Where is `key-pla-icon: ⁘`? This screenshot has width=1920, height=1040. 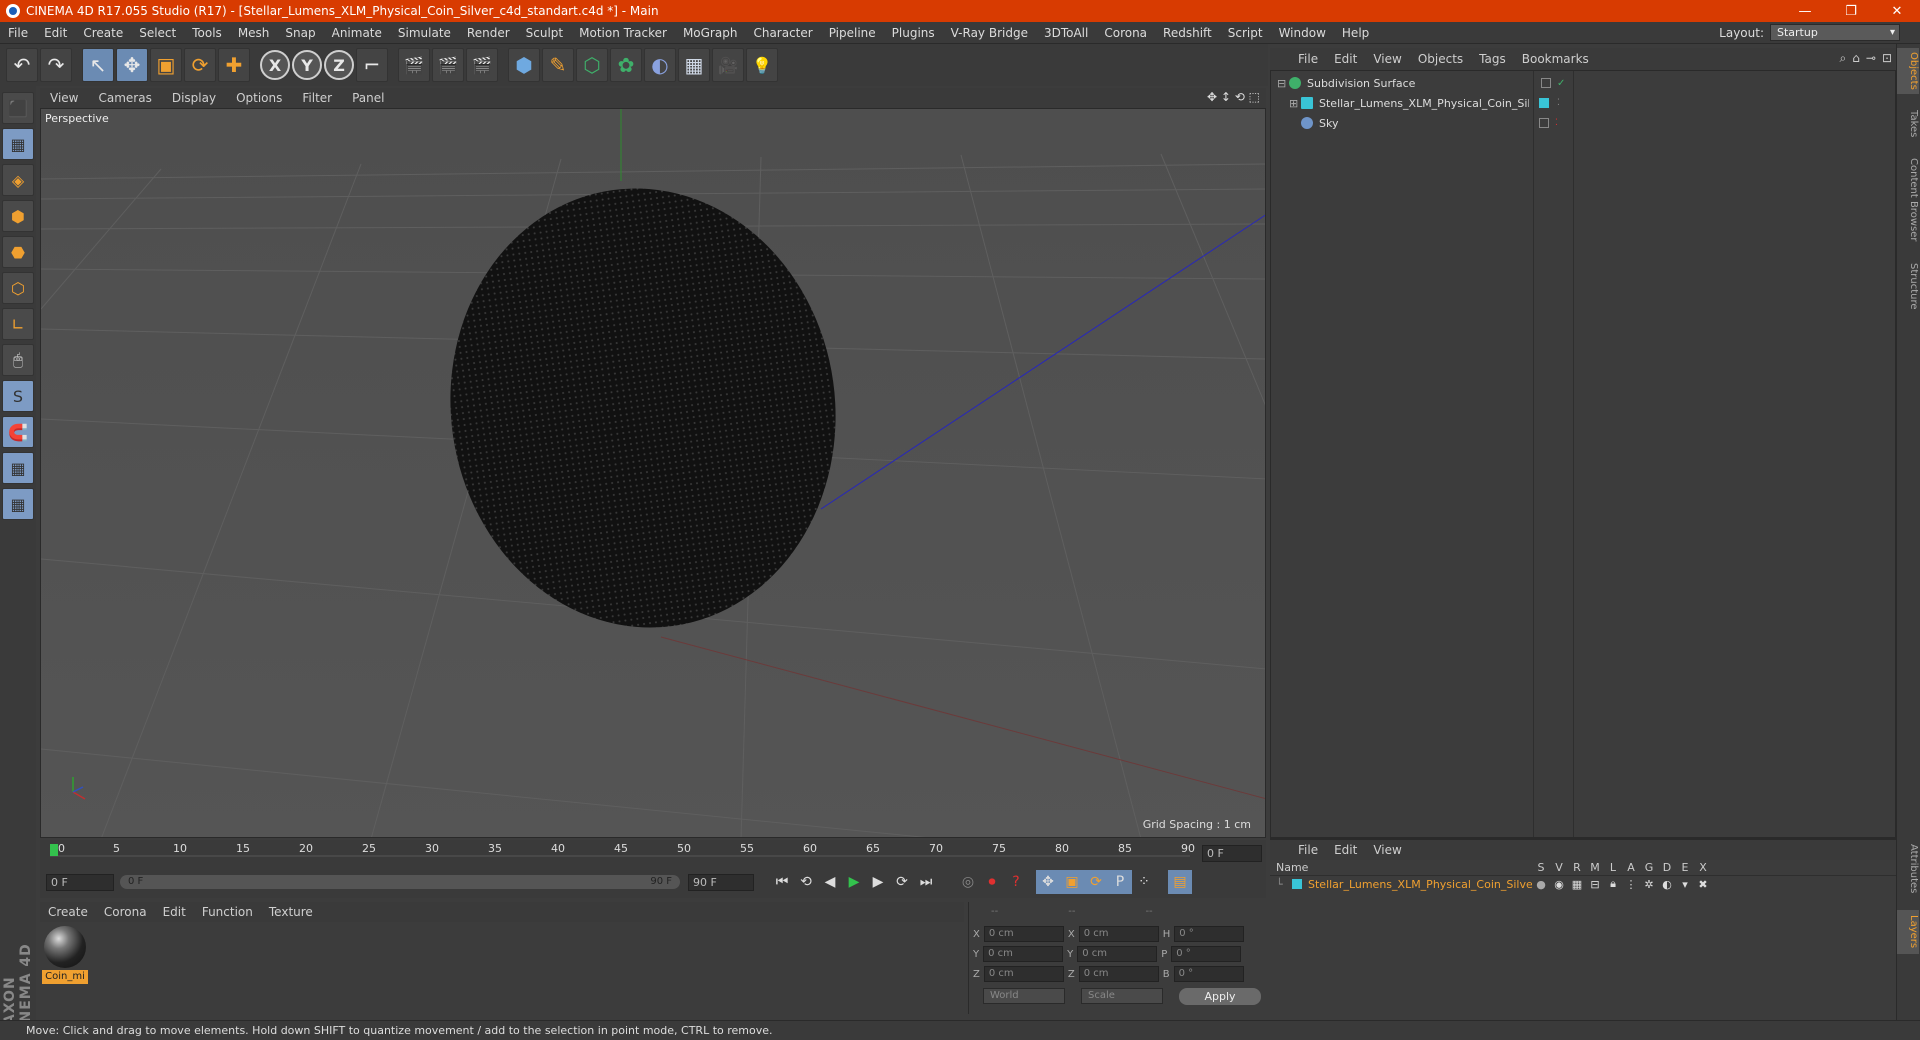
key-pla-icon: ⁘ is located at coordinates (1144, 882).